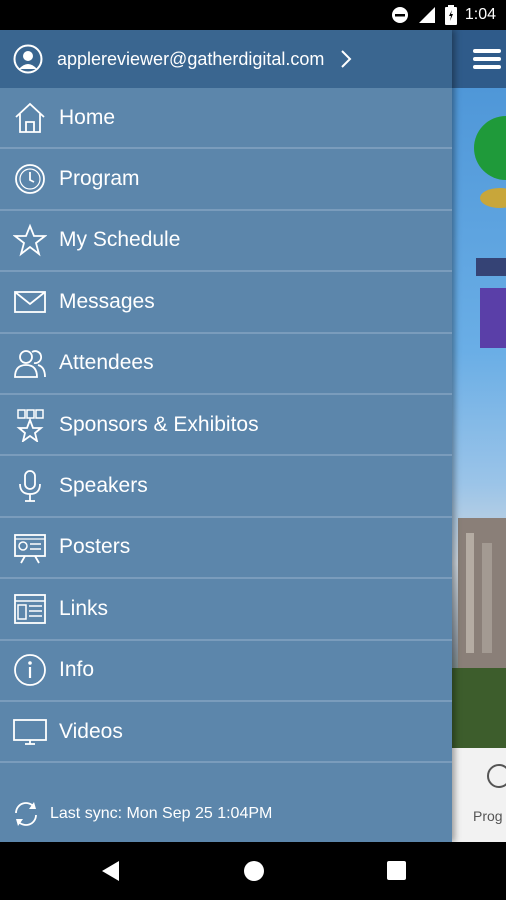 Image resolution: width=506 pixels, height=900 pixels. What do you see at coordinates (495, 776) in the screenshot?
I see `program-tab-icon` at bounding box center [495, 776].